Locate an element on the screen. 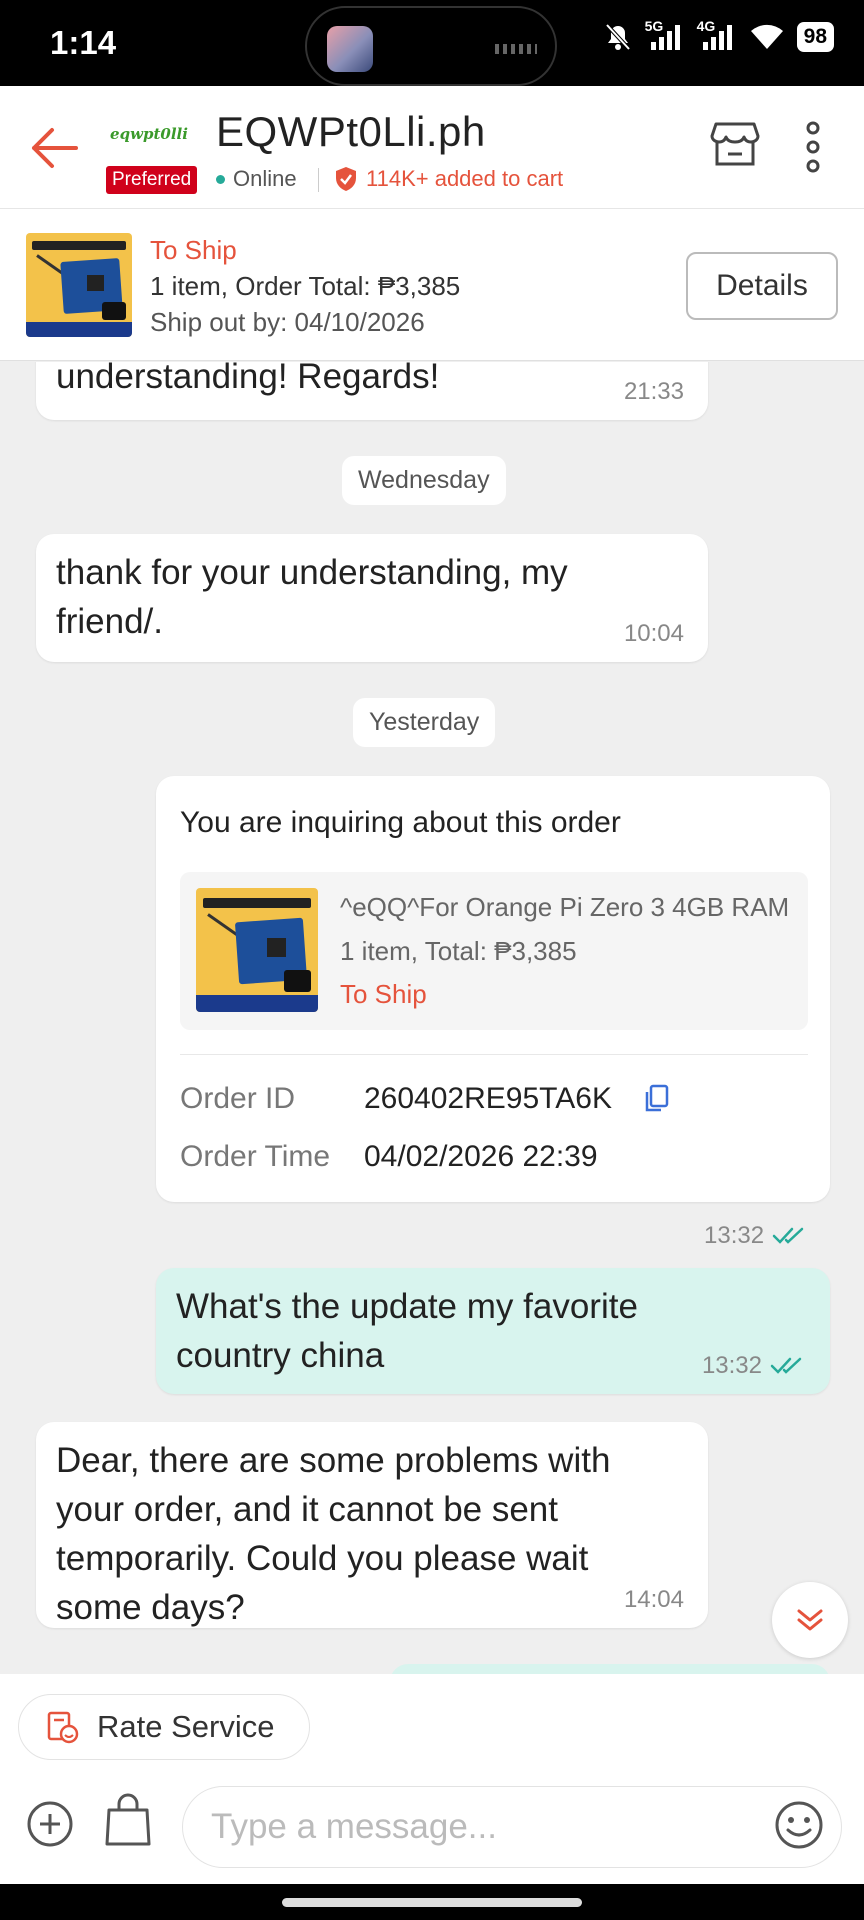  store-icon is located at coordinates (735, 144).